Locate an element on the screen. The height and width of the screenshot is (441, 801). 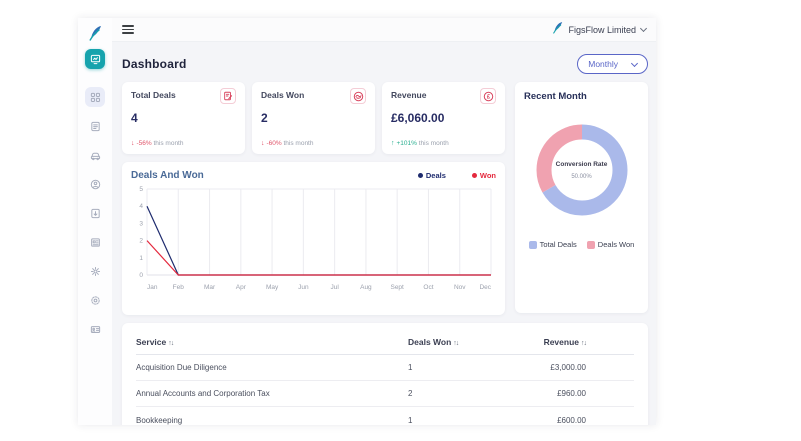
line-chart-title: Deals And Won is located at coordinates (167, 175).